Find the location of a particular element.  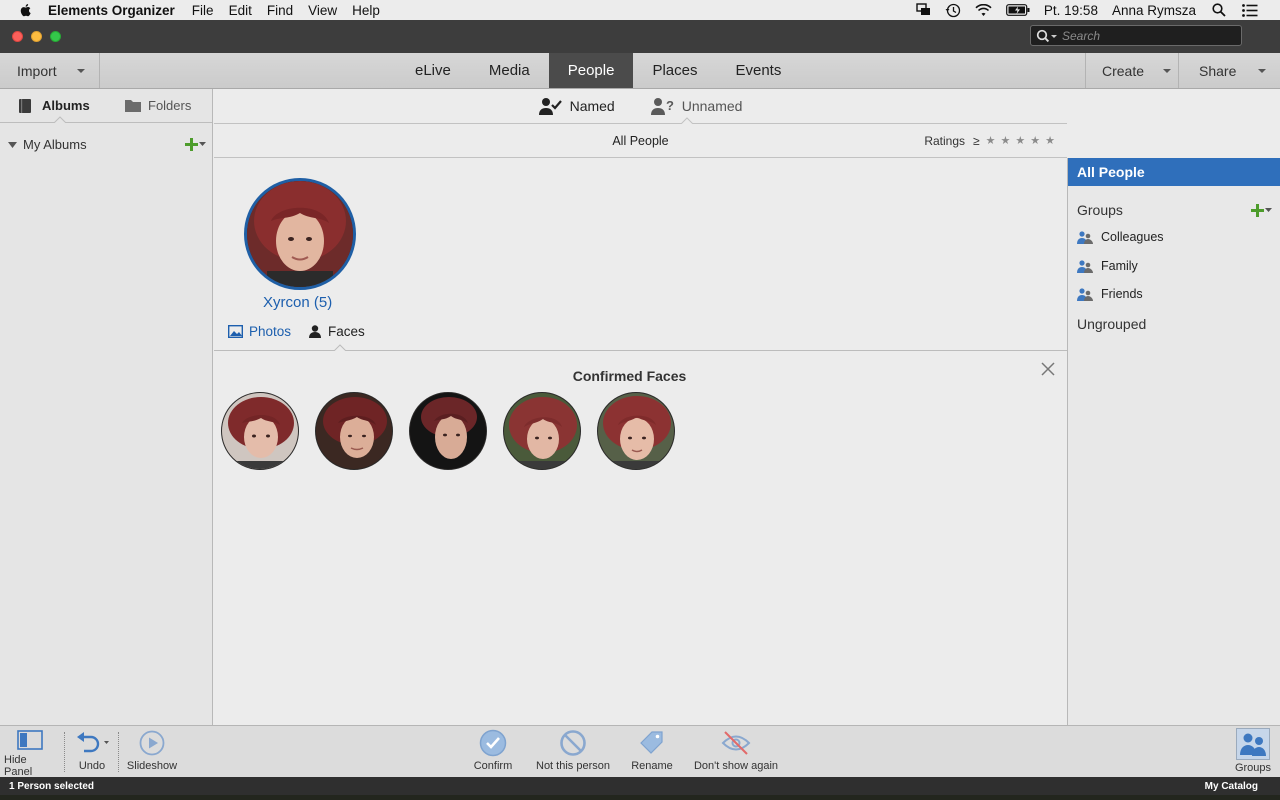

search-icon is located at coordinates (1046, 35).